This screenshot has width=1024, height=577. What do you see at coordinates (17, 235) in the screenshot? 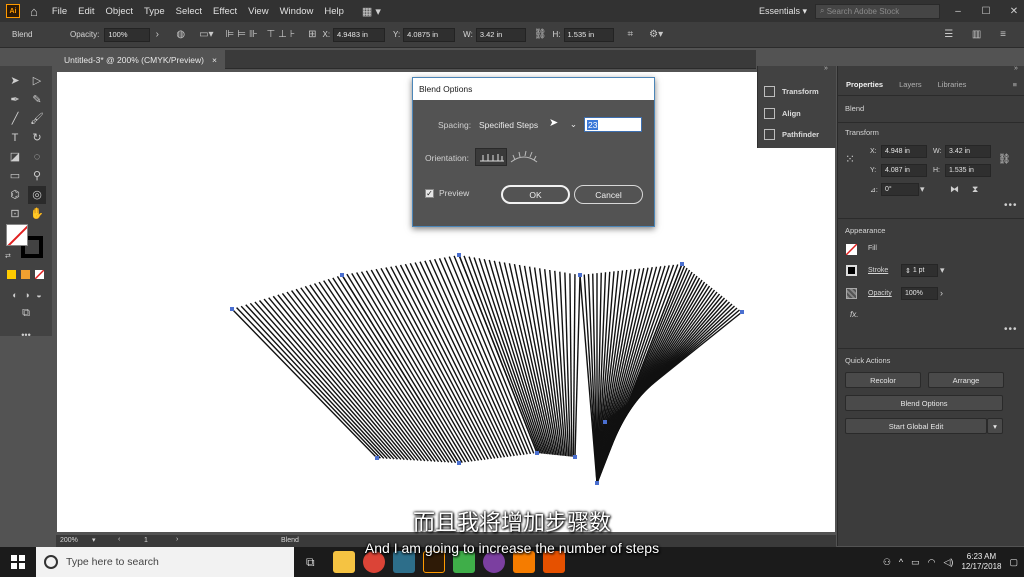
I see `fill-swatch` at bounding box center [17, 235].